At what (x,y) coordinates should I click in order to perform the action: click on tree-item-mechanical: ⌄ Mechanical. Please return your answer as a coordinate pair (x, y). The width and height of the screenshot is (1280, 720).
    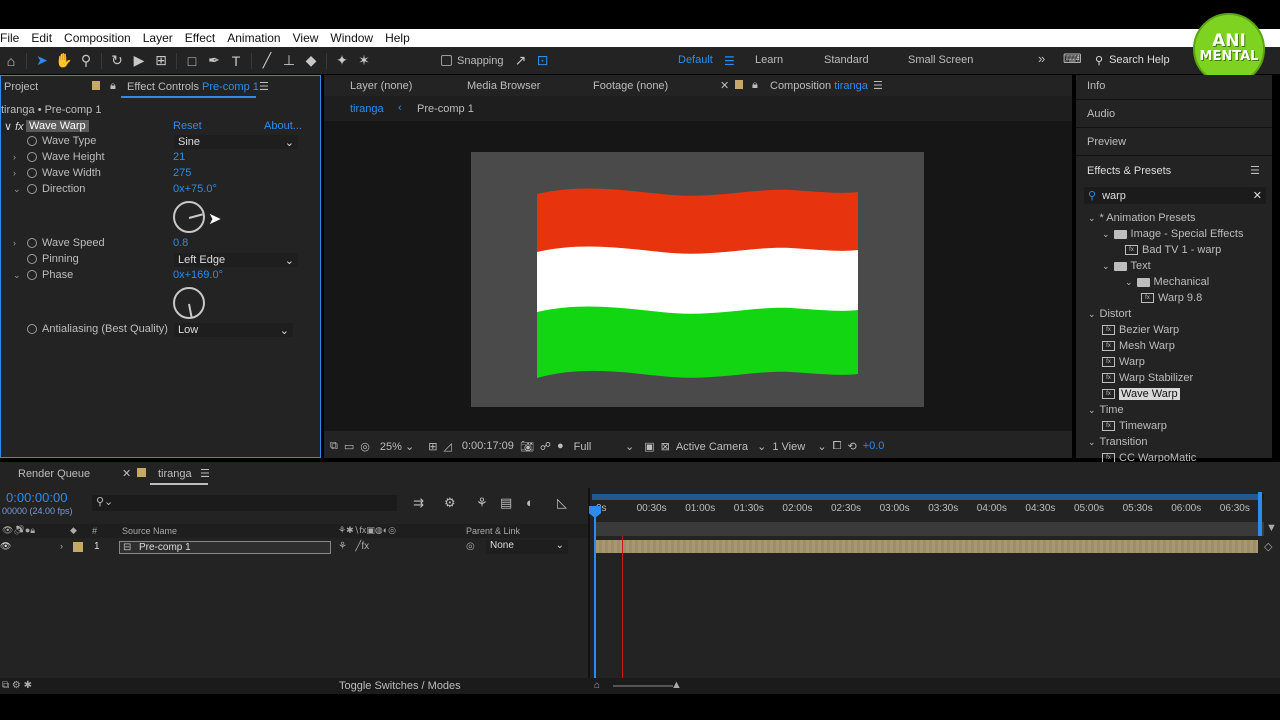
    Looking at the image, I should click on (1167, 282).